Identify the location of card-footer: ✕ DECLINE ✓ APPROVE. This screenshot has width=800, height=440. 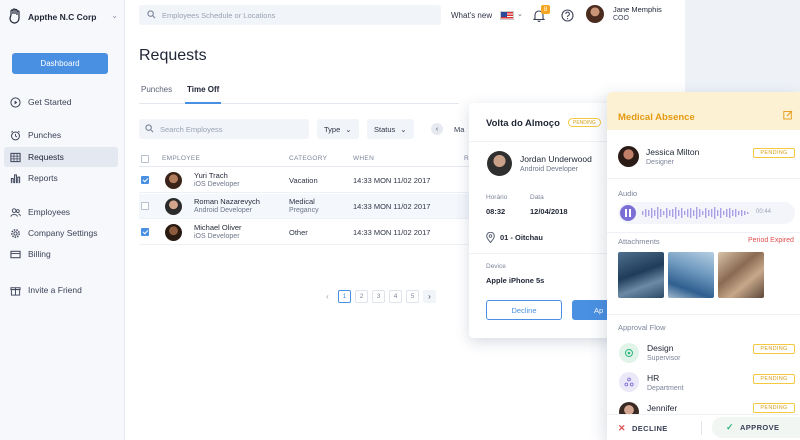
(703, 427).